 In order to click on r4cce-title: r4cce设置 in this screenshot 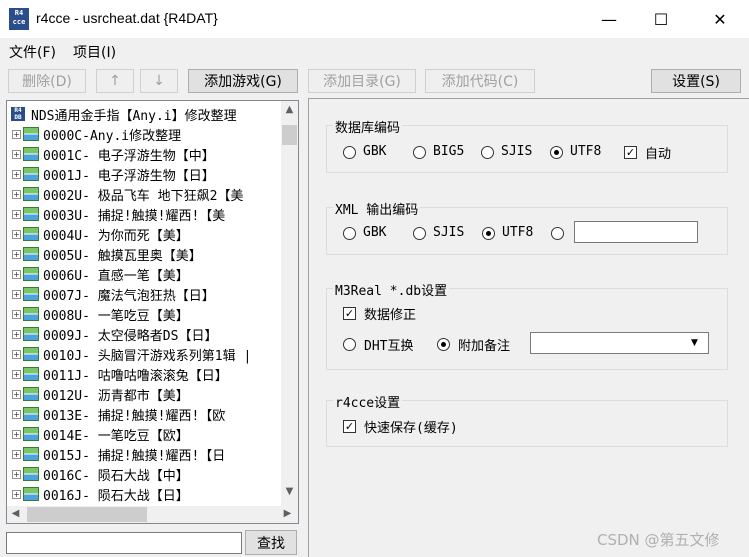, I will do `click(368, 401)`.